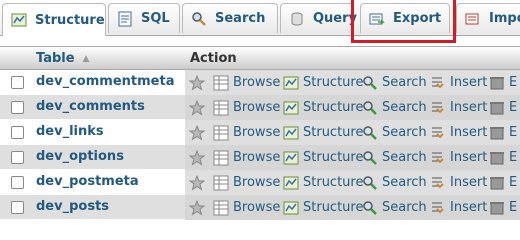 The width and height of the screenshot is (520, 240). What do you see at coordinates (260, 58) in the screenshot?
I see `table-header: Table ▲ Action` at bounding box center [260, 58].